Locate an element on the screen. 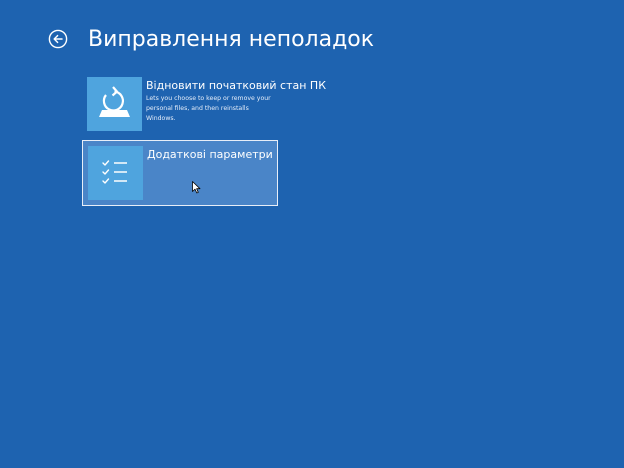 Image resolution: width=624 pixels, height=468 pixels. reset-pc-tile is located at coordinates (114, 104).